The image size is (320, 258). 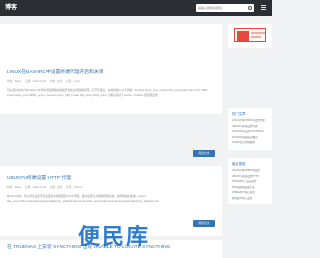 I want to click on site-logo: 博客, so click(x=12, y=8).